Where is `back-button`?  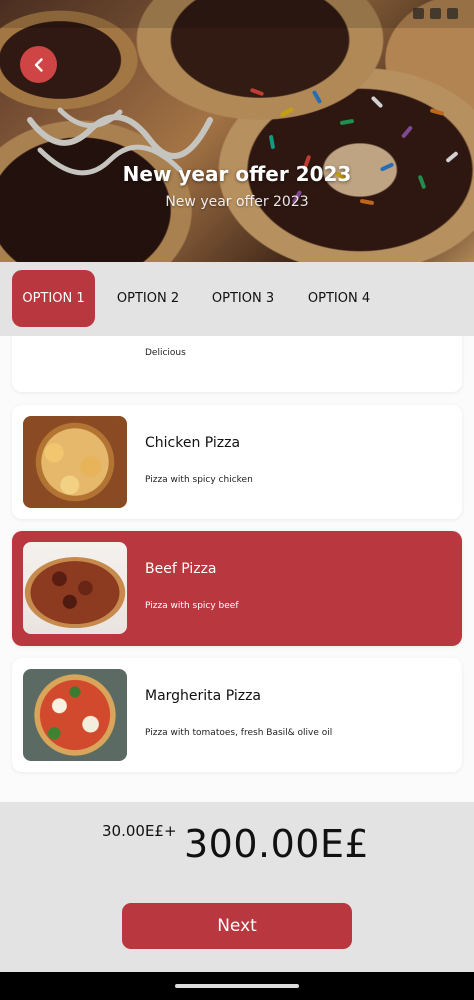 back-button is located at coordinates (38, 64).